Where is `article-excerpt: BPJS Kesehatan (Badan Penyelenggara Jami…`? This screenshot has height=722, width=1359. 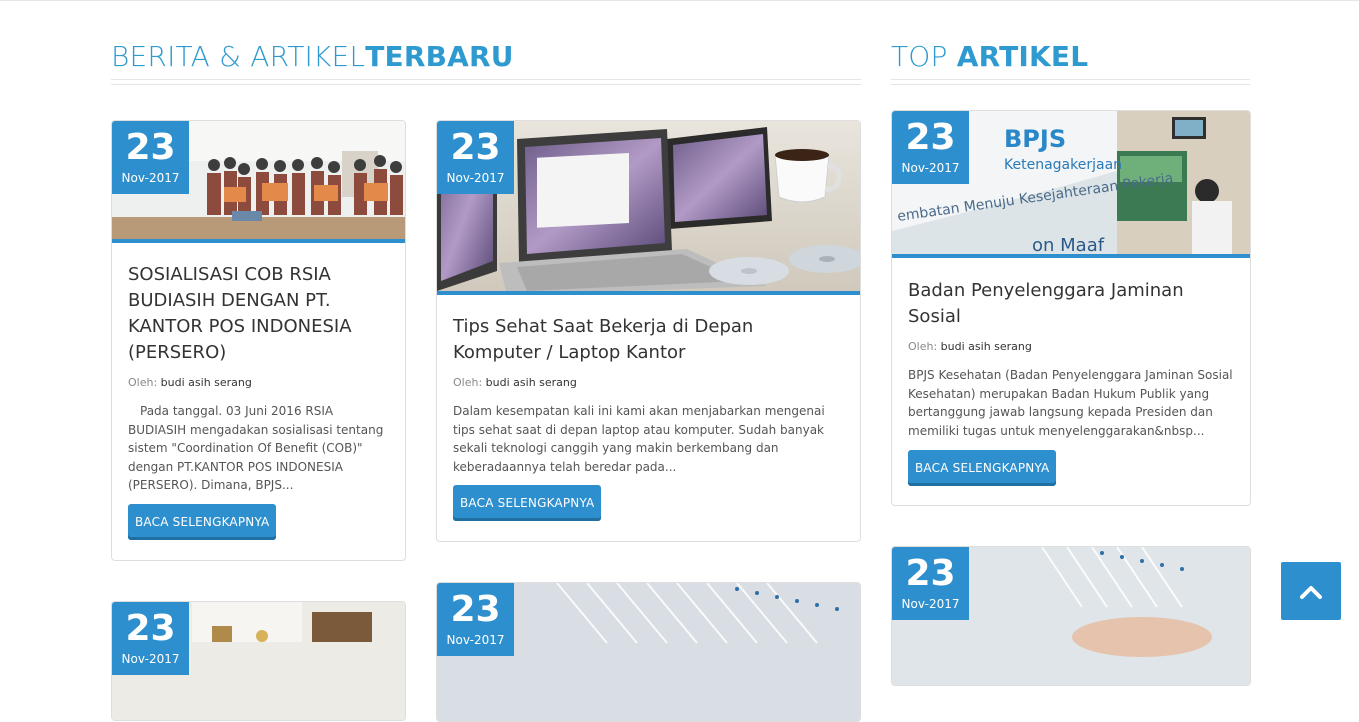
article-excerpt: BPJS Kesehatan (Badan Penyelenggara Jami… is located at coordinates (1070, 403).